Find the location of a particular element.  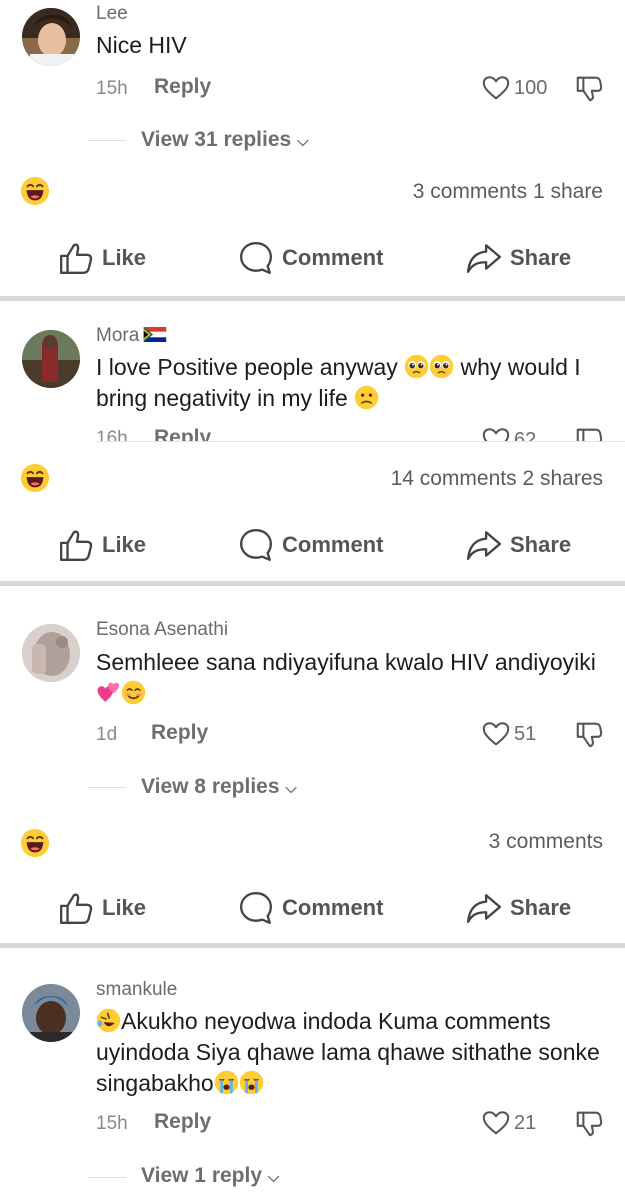

comment-text: Nice HIV is located at coordinates (141, 45).